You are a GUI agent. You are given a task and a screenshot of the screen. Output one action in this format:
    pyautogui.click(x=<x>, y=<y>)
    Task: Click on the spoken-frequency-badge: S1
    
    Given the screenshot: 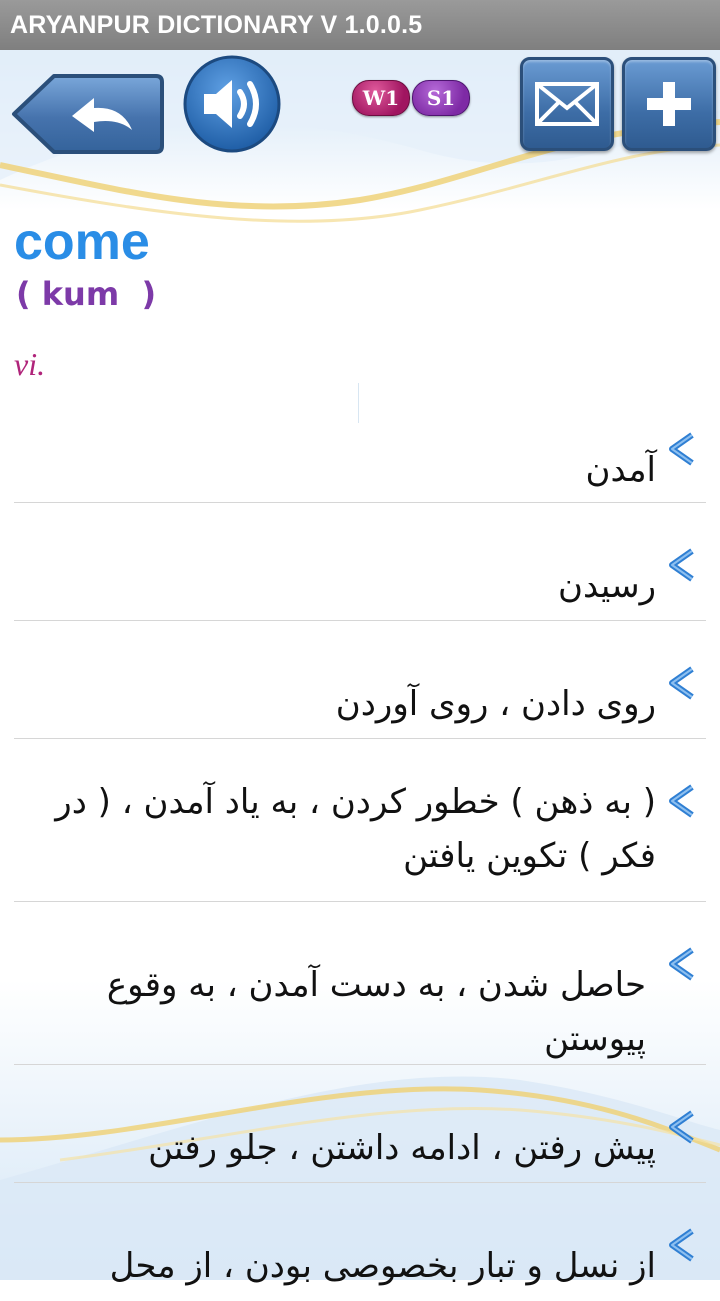 What is the action you would take?
    pyautogui.click(x=441, y=98)
    